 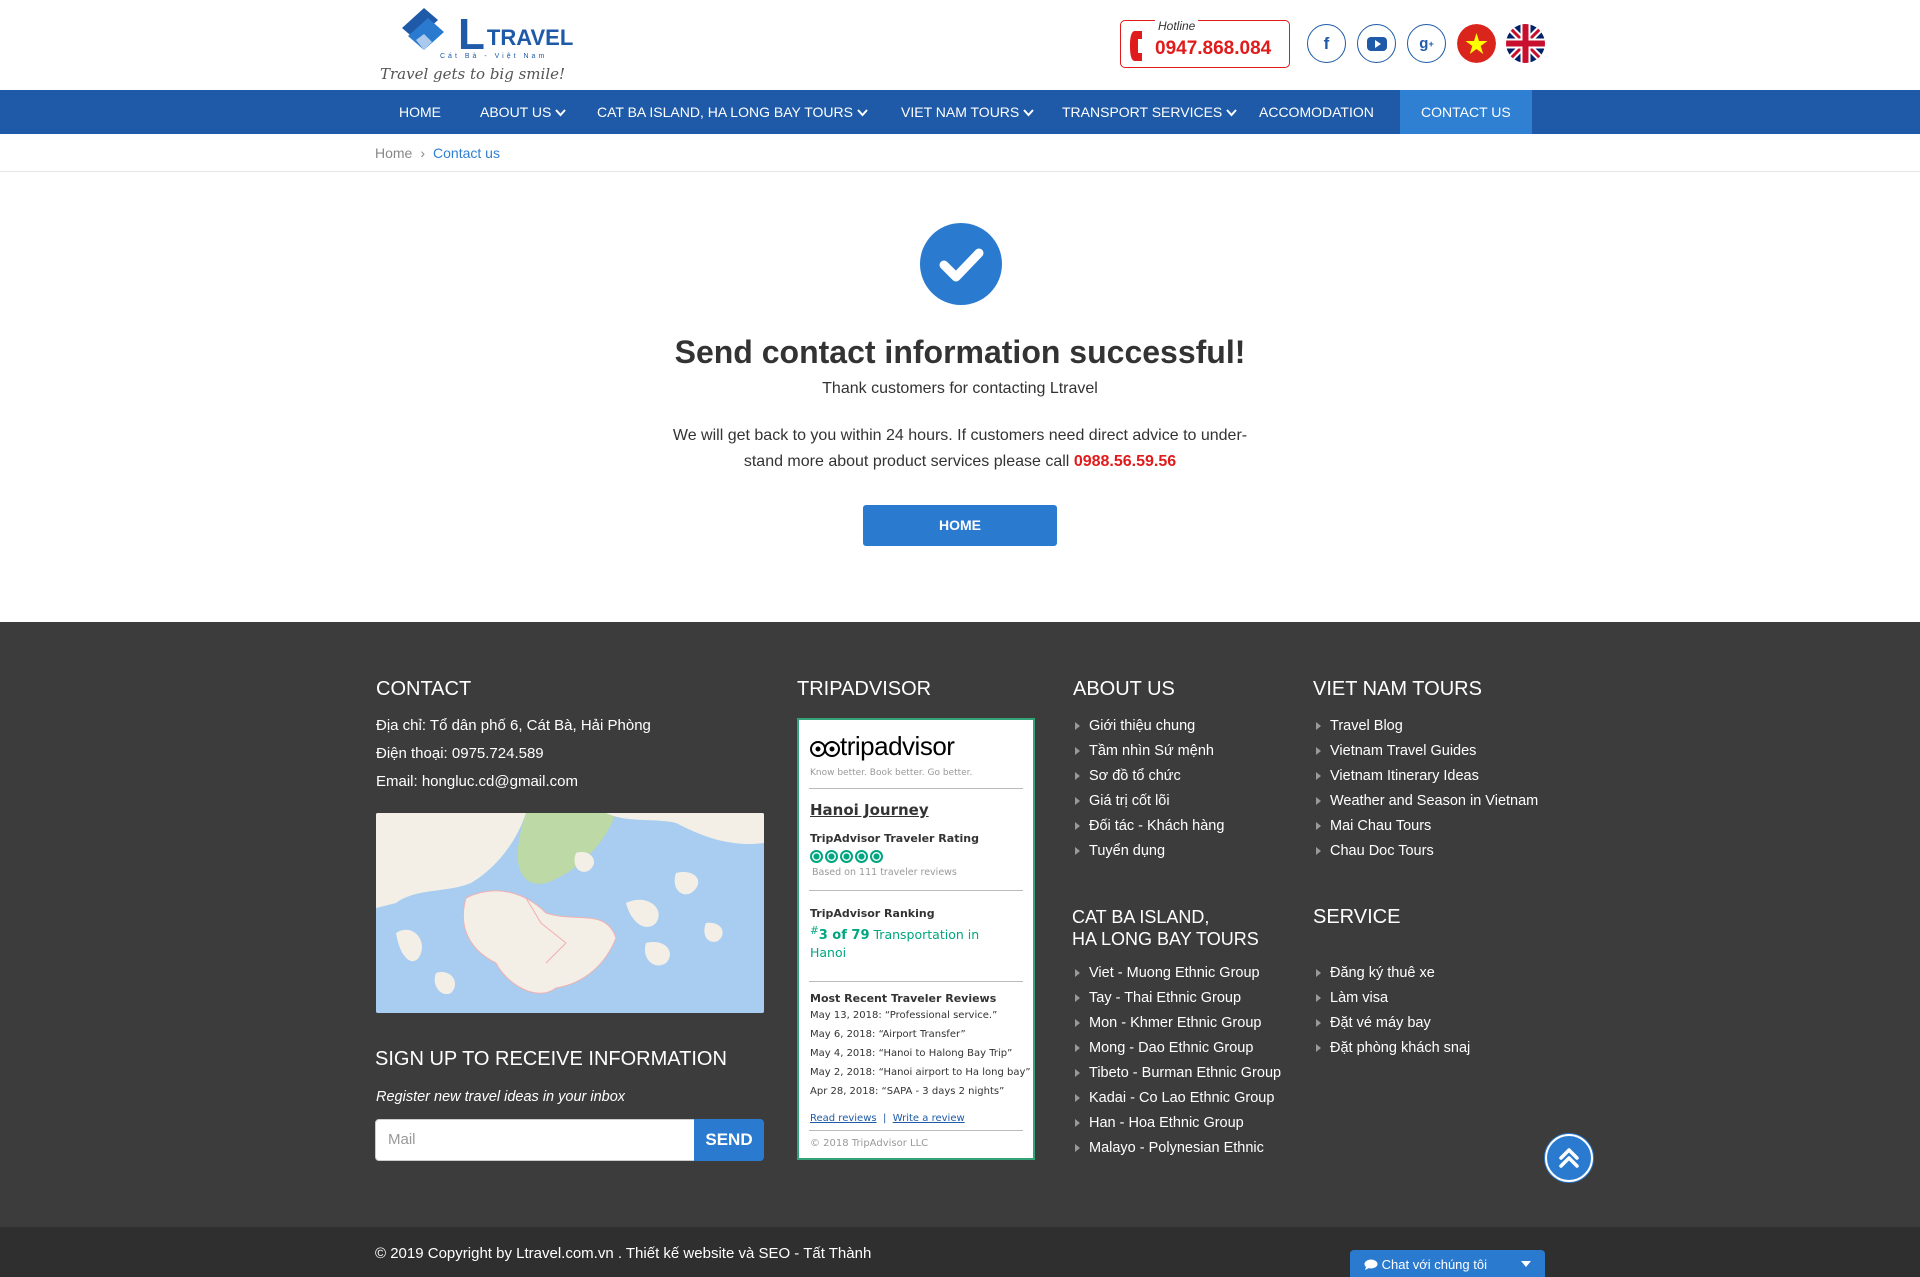 What do you see at coordinates (423, 153) in the screenshot?
I see `chevron-right-icon: ›` at bounding box center [423, 153].